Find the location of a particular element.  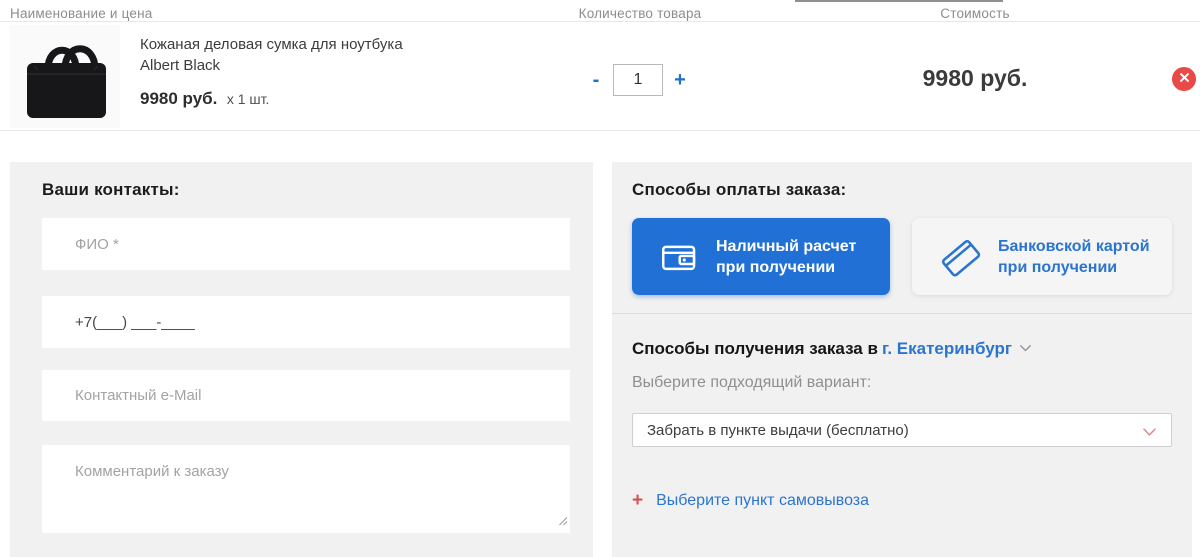

payment-cash-button: Наличный расчет при получении is located at coordinates (761, 256).